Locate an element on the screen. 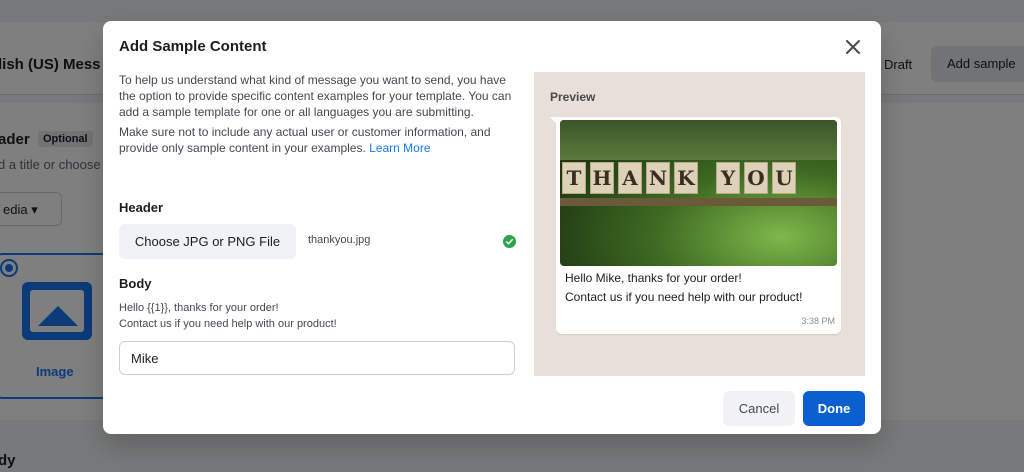 The width and height of the screenshot is (1024, 472). choose-file-button: Choose JPG or PNG File is located at coordinates (207, 241).